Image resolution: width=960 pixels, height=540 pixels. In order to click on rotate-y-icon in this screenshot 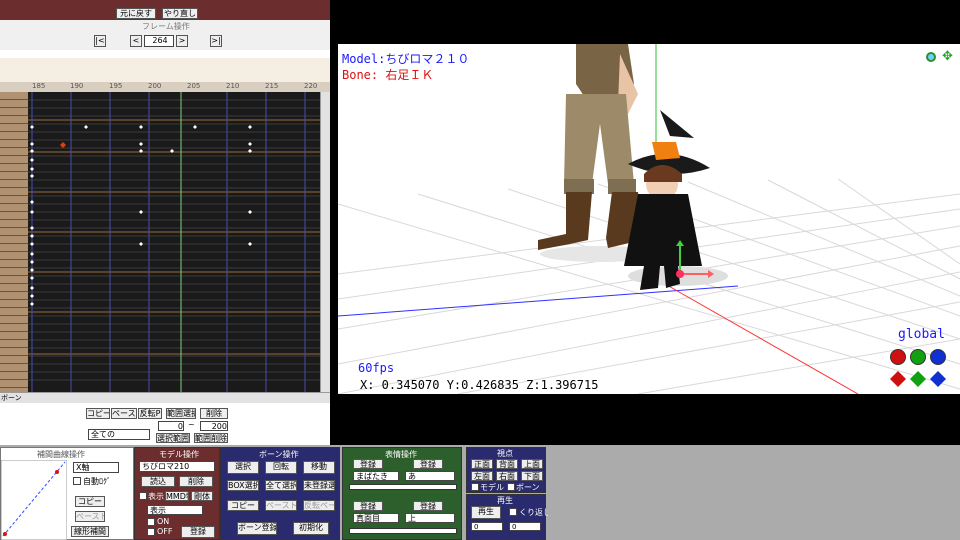, I will do `click(918, 357)`.